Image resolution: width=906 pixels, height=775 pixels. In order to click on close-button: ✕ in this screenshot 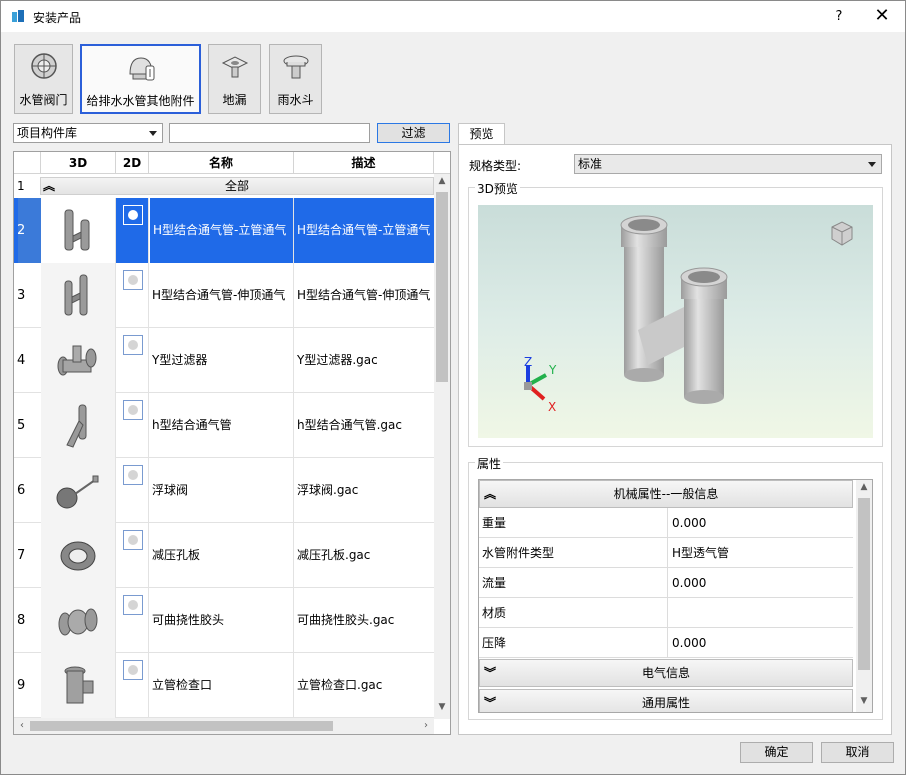, I will do `click(882, 16)`.